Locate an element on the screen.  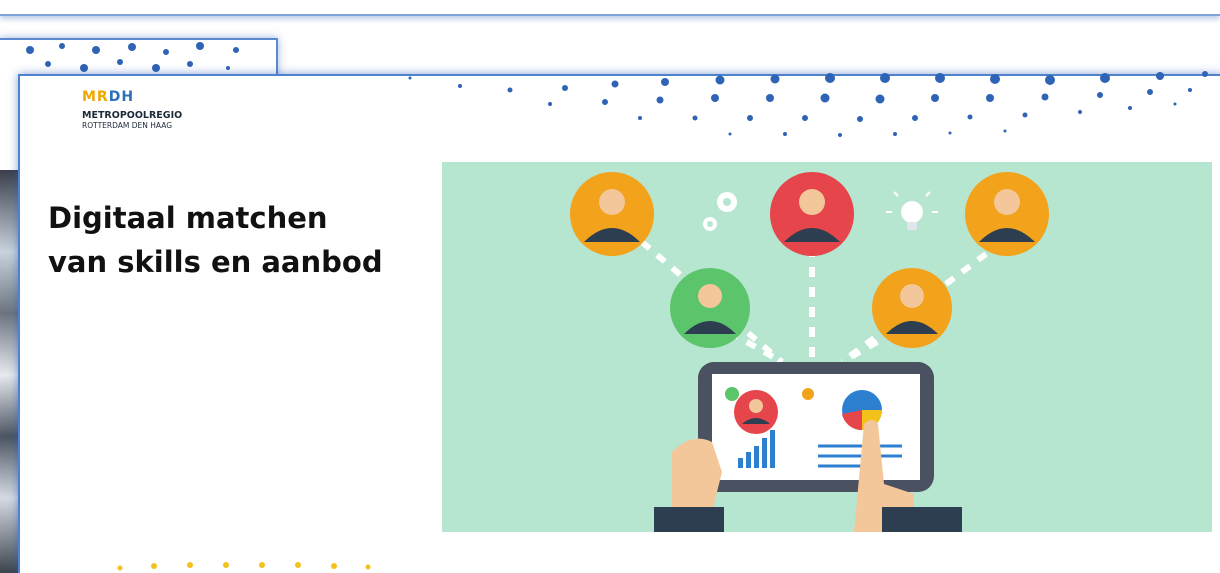
lightbulb-icon is located at coordinates (912, 210).